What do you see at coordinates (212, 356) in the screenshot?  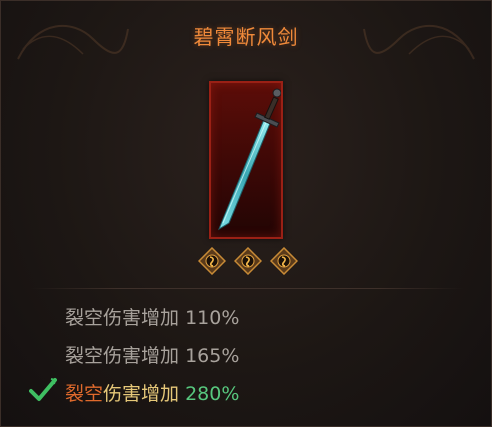 I see `stat-value: 165%` at bounding box center [212, 356].